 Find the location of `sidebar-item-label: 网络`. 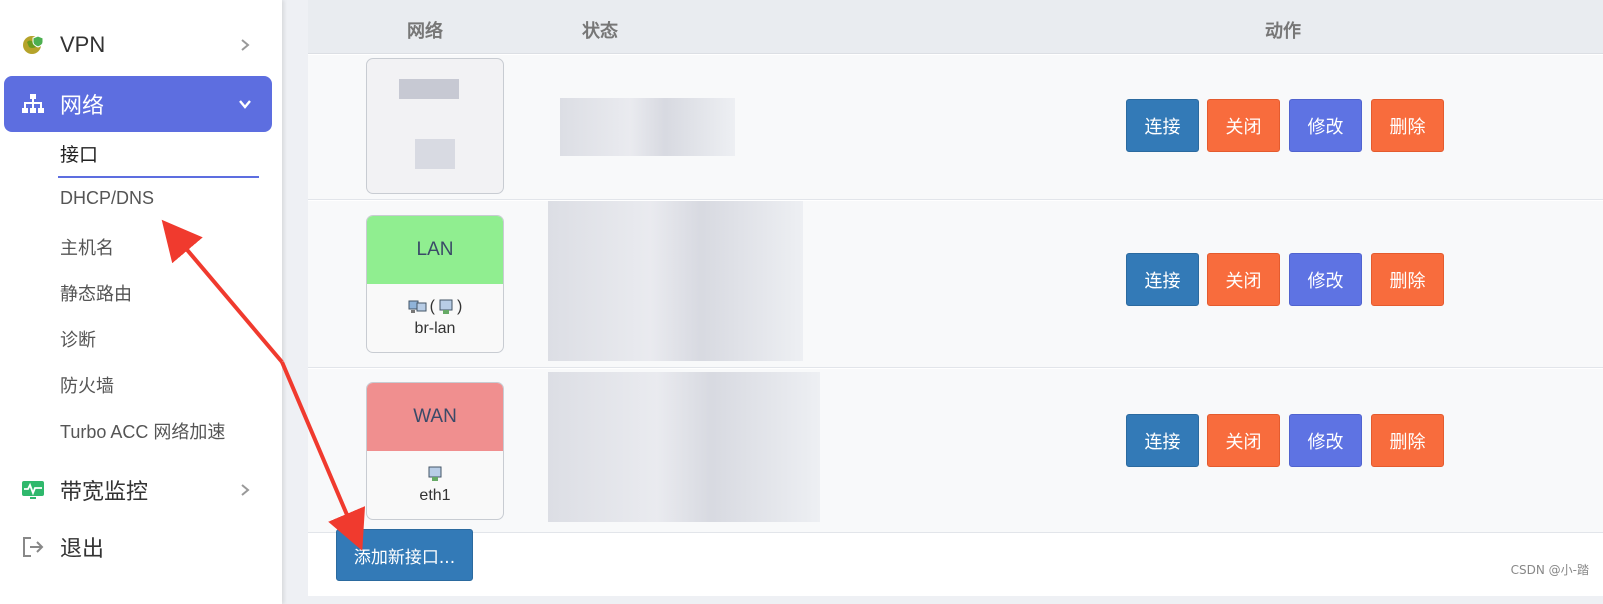

sidebar-item-label: 网络 is located at coordinates (82, 105).